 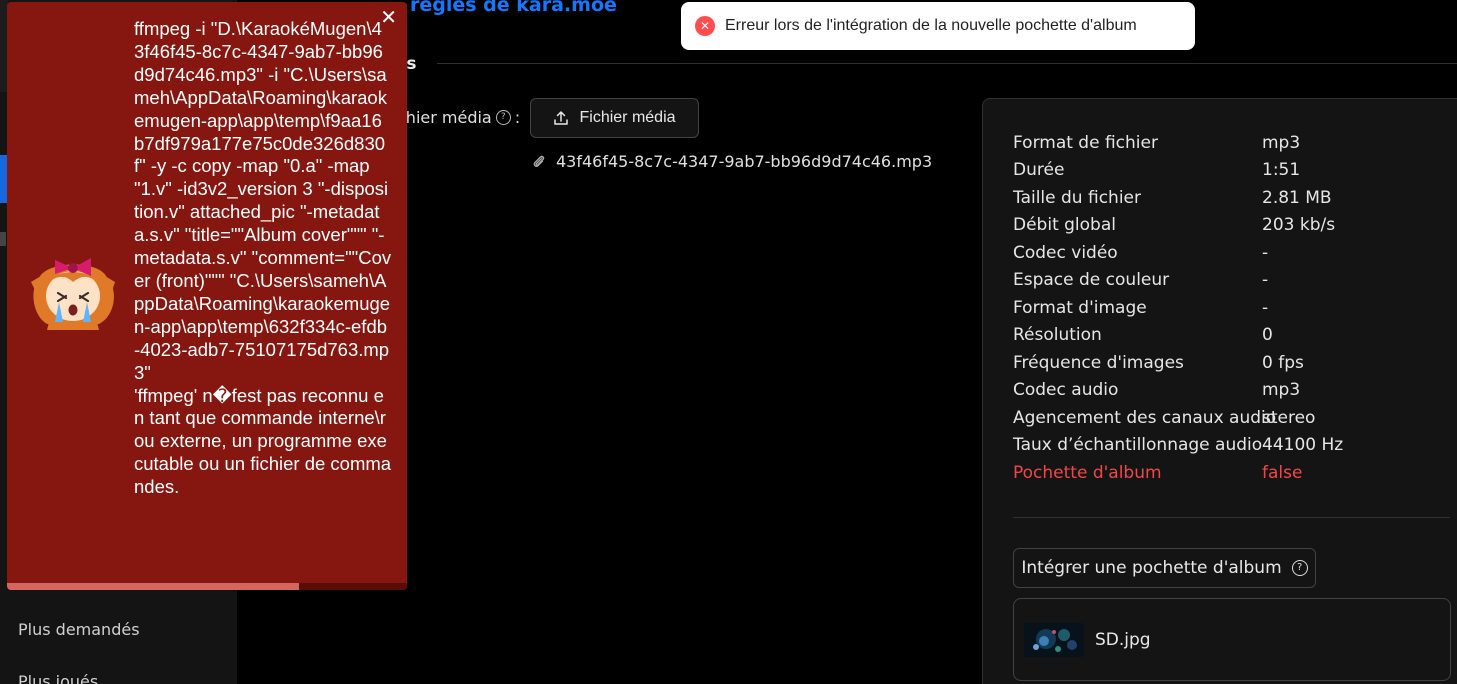 What do you see at coordinates (1145, 418) in the screenshot?
I see `info-key: Agencement des canaux audio` at bounding box center [1145, 418].